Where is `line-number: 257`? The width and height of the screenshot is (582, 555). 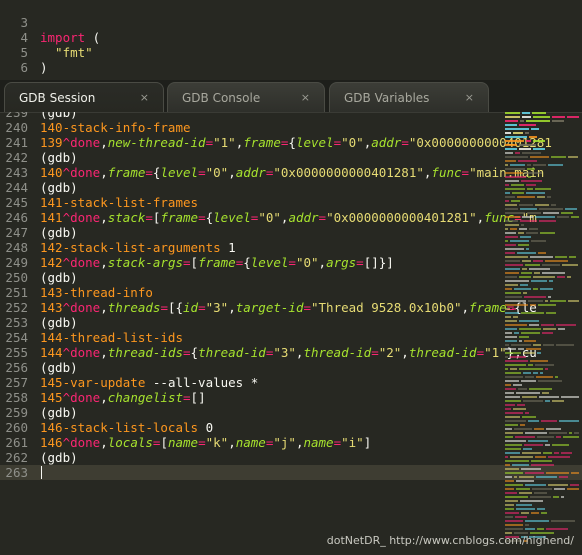 line-number: 257 is located at coordinates (16, 382).